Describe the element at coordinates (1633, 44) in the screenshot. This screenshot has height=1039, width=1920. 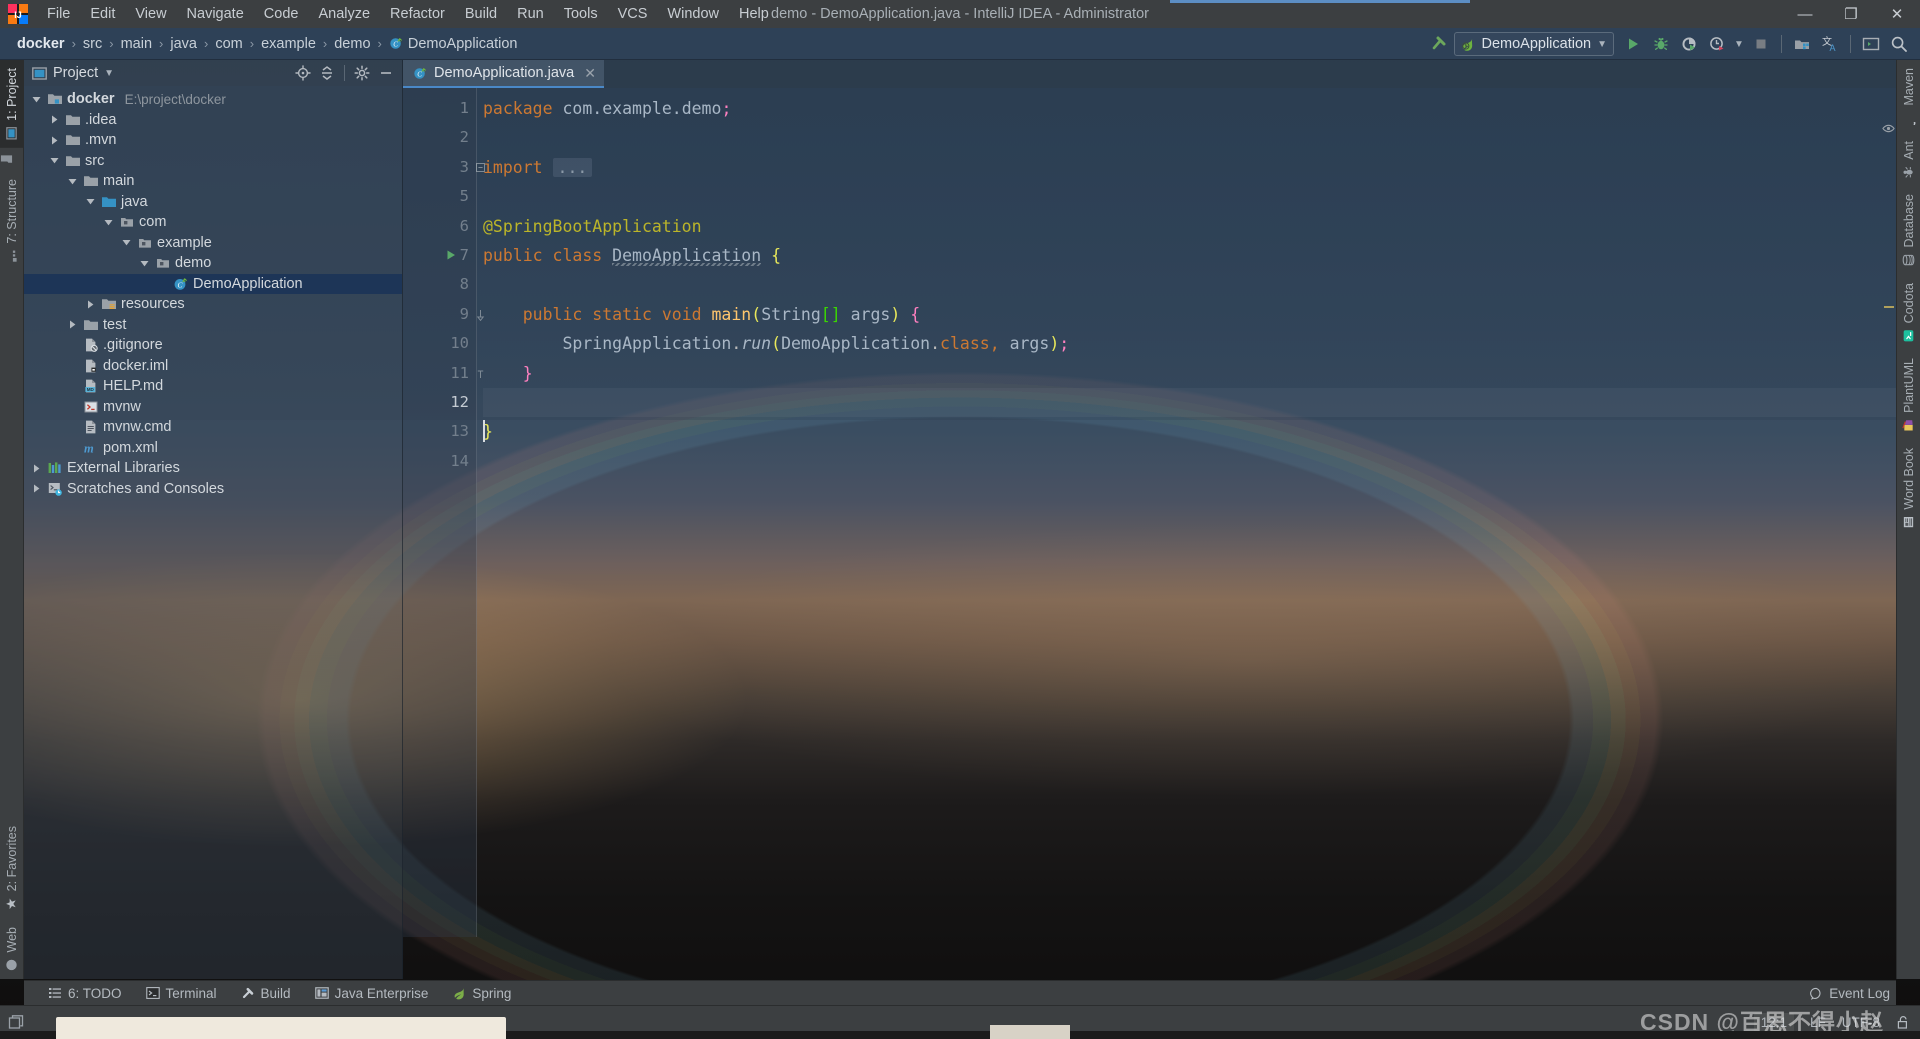
I see `run-icon` at that location.